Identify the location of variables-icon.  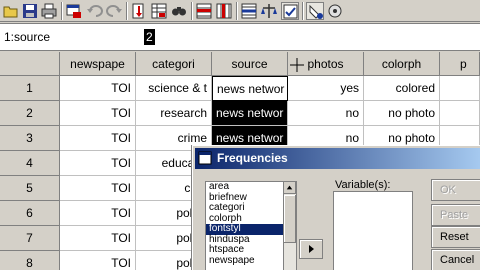
(159, 11).